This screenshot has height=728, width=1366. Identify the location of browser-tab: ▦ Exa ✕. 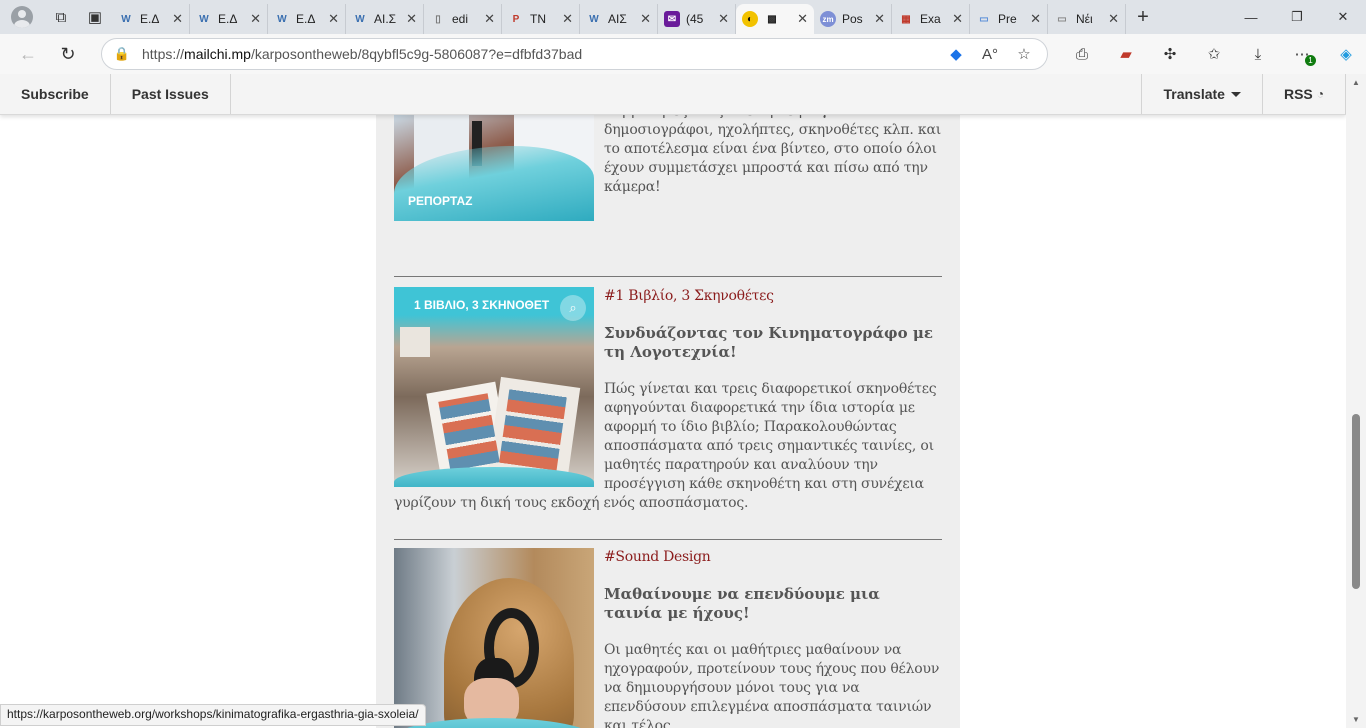
(931, 19).